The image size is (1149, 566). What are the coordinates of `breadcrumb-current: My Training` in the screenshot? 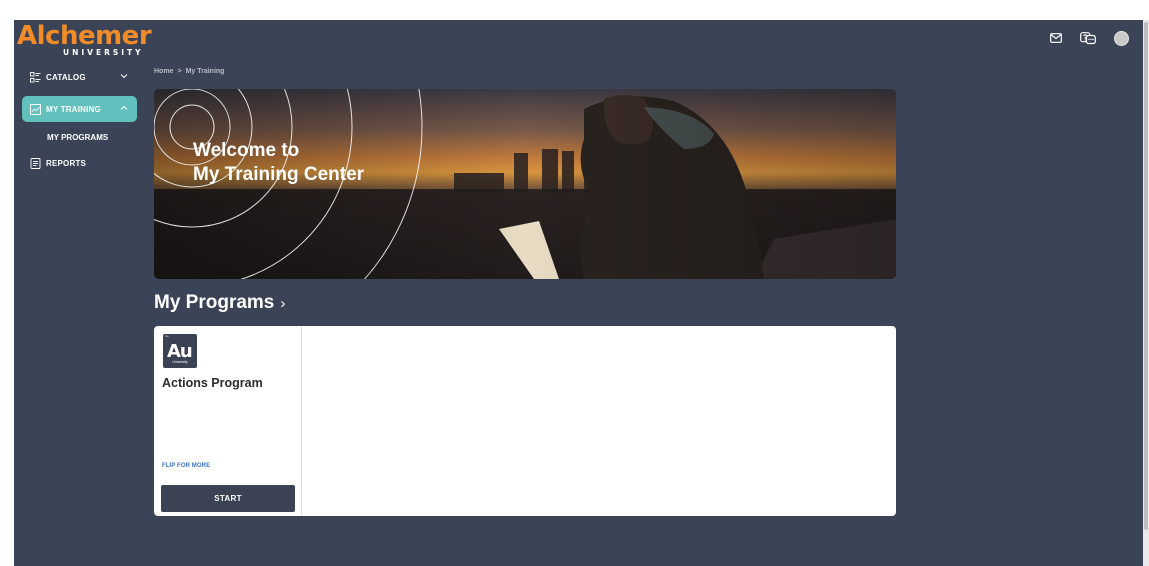 It's located at (205, 71).